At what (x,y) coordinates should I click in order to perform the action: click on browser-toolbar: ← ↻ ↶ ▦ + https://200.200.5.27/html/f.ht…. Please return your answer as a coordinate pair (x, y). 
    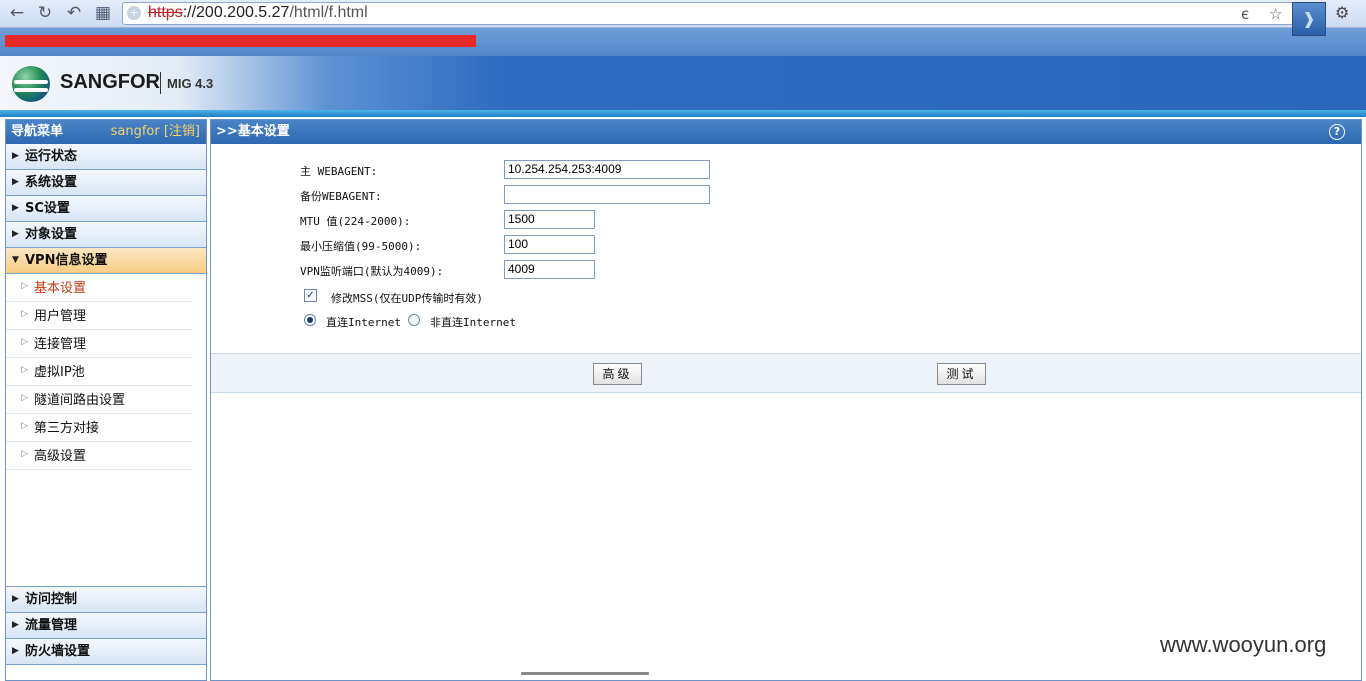
    Looking at the image, I should click on (683, 18).